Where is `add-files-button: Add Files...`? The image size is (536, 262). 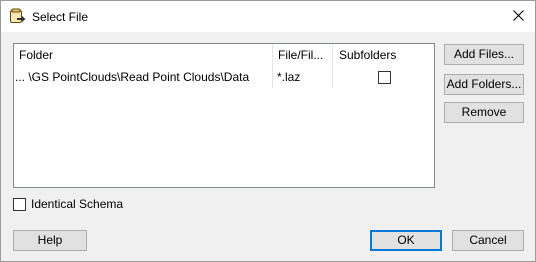 add-files-button: Add Files... is located at coordinates (484, 54).